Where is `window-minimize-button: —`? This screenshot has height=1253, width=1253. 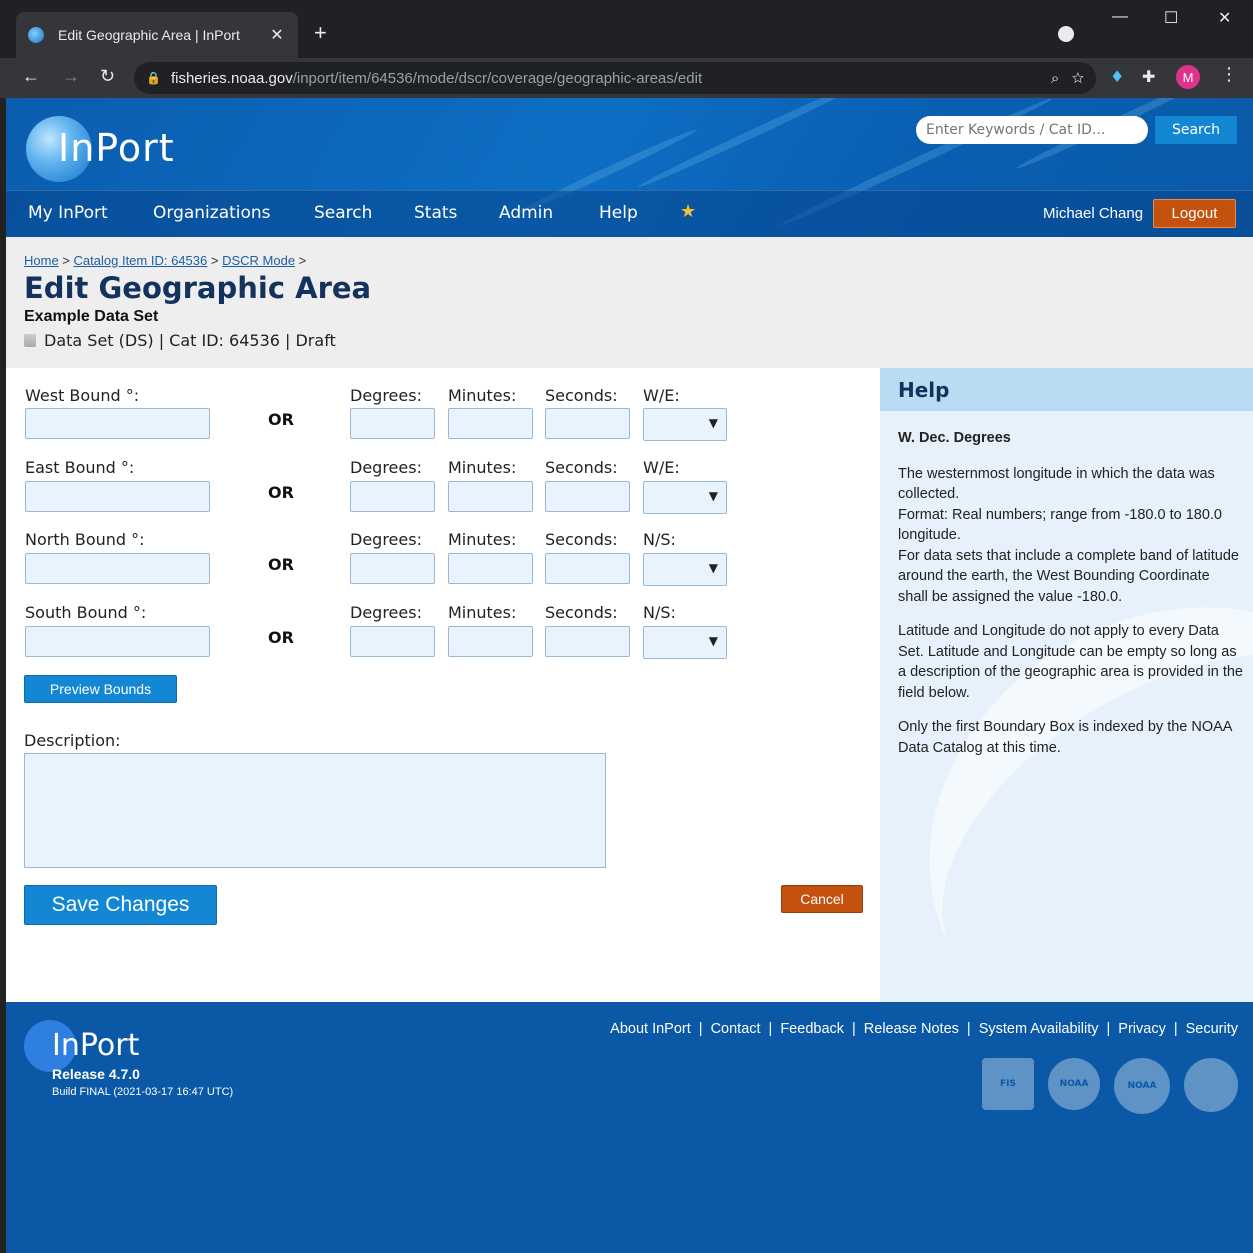 window-minimize-button: — is located at coordinates (1120, 17).